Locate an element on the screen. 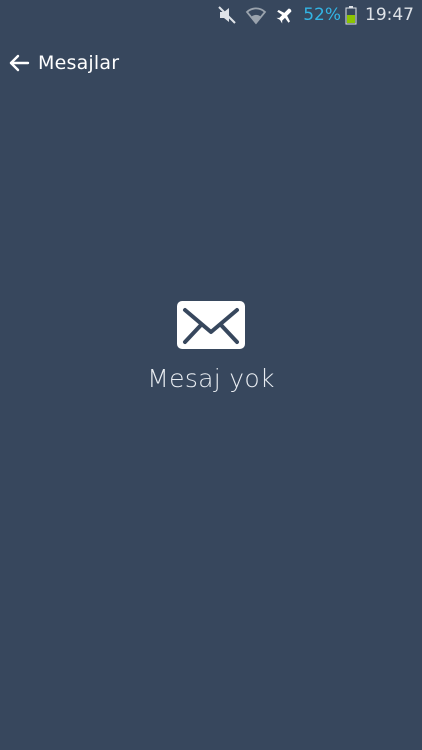 This screenshot has height=750, width=422. back-button: Mesajlar is located at coordinates (63, 63).